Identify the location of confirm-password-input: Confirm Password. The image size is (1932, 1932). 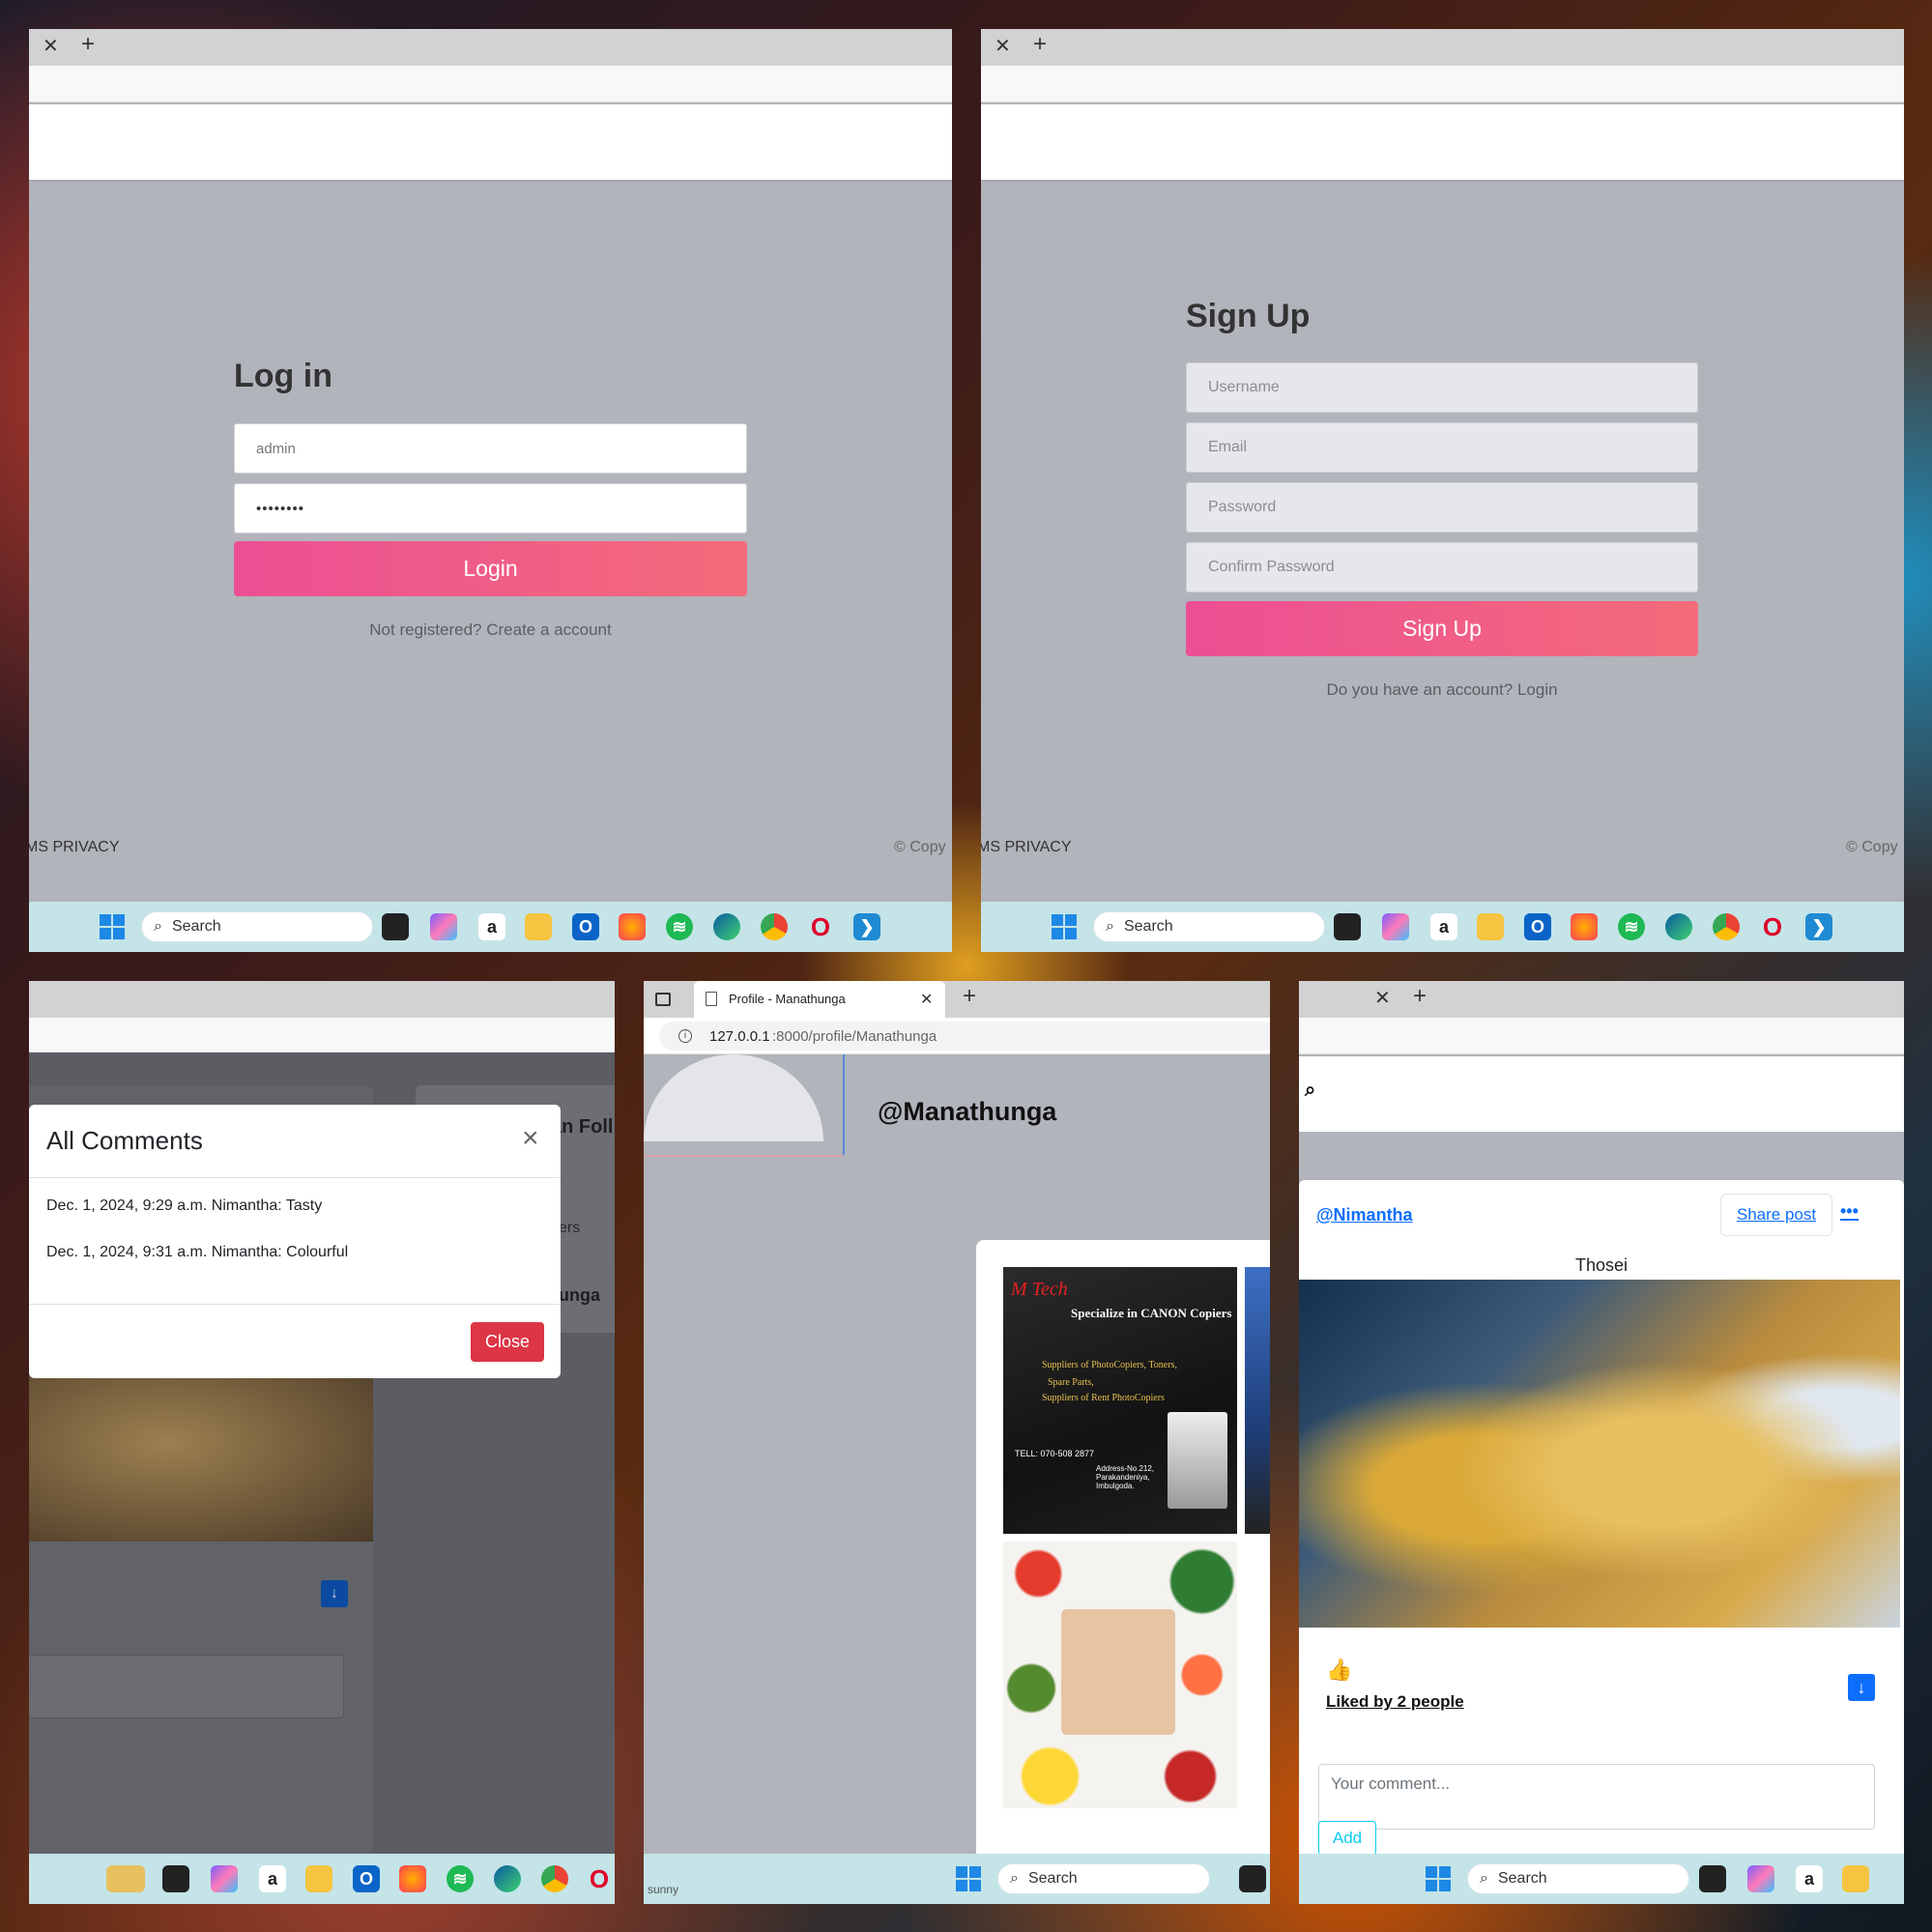
(1442, 567).